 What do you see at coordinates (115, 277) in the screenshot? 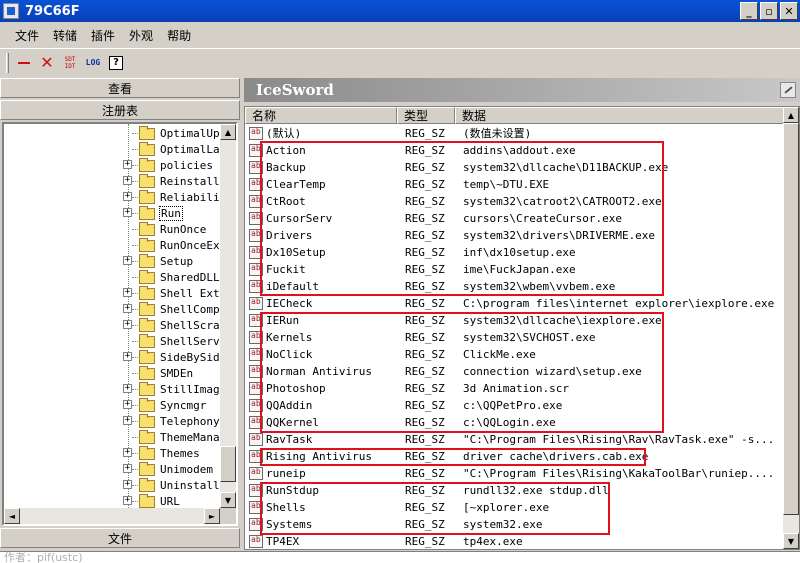
I see `tree-node: SharedDLLs` at bounding box center [115, 277].